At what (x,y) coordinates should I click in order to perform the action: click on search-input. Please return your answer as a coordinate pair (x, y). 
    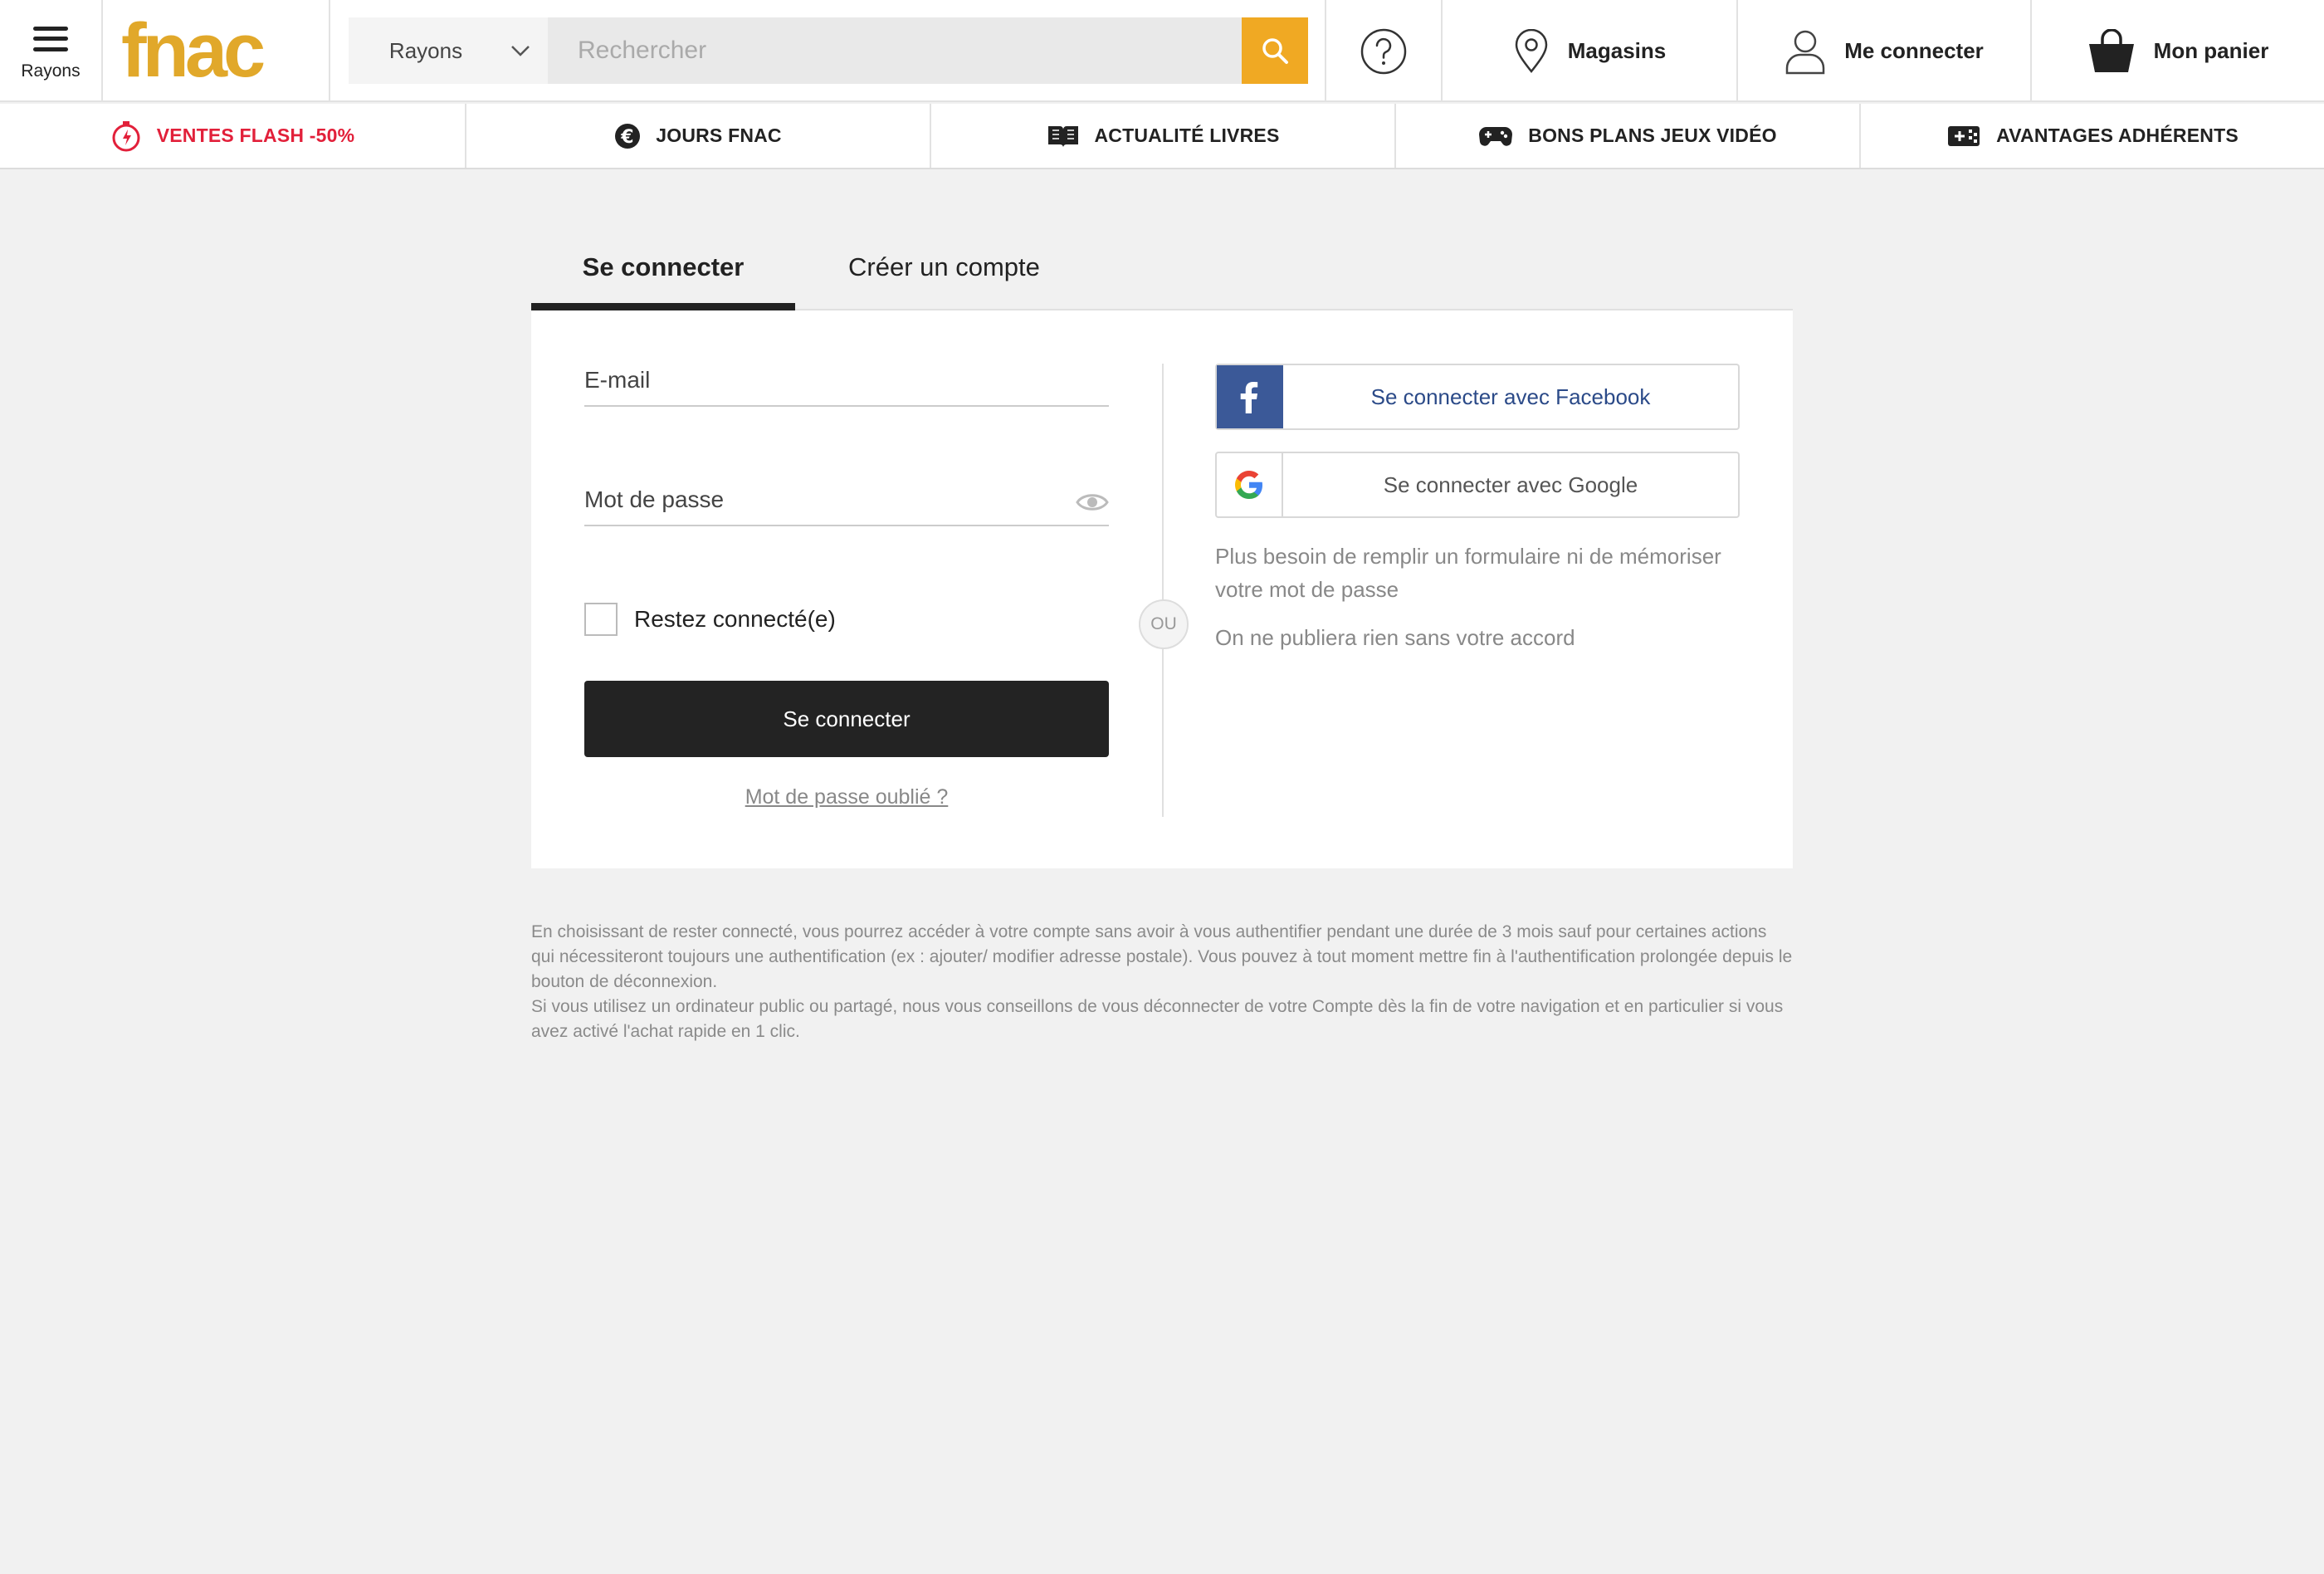
    Looking at the image, I should click on (895, 50).